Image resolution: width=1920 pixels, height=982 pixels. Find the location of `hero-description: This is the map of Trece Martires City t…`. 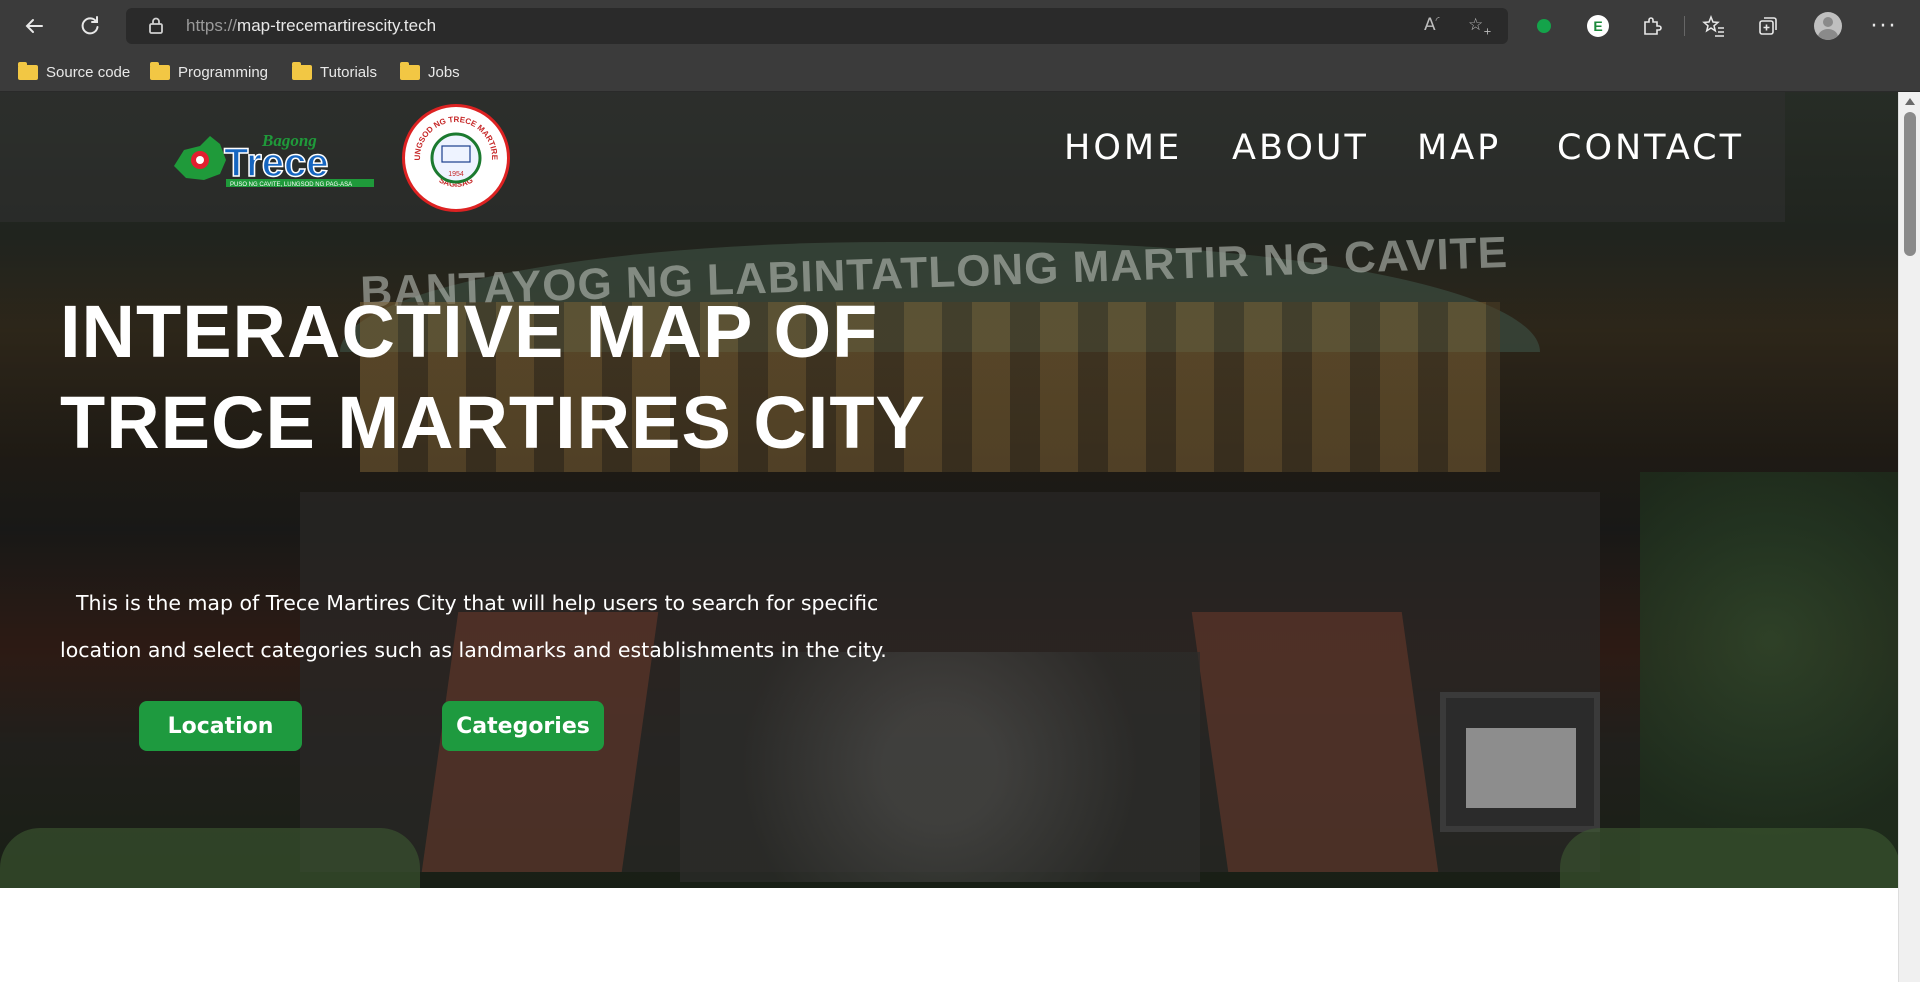

hero-description: This is the map of Trece Martires City t… is located at coordinates (473, 626).